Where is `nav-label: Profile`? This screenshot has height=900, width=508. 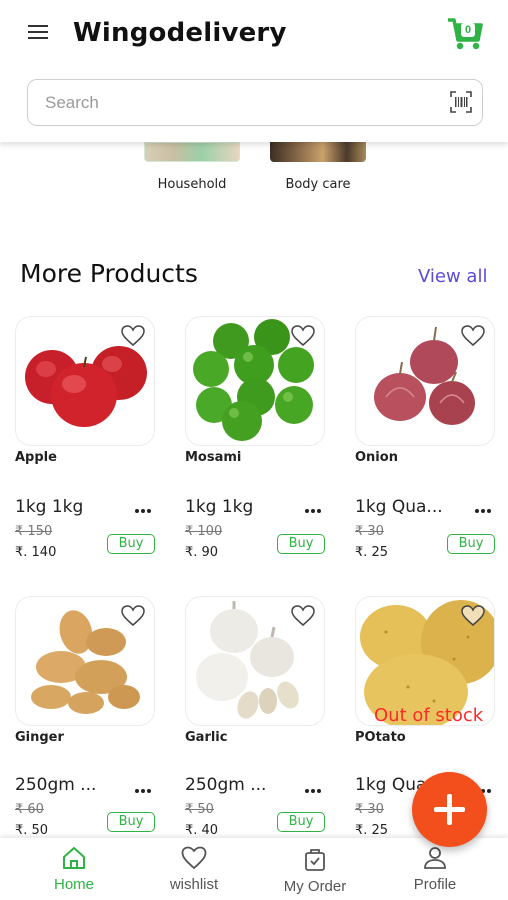 nav-label: Profile is located at coordinates (435, 884).